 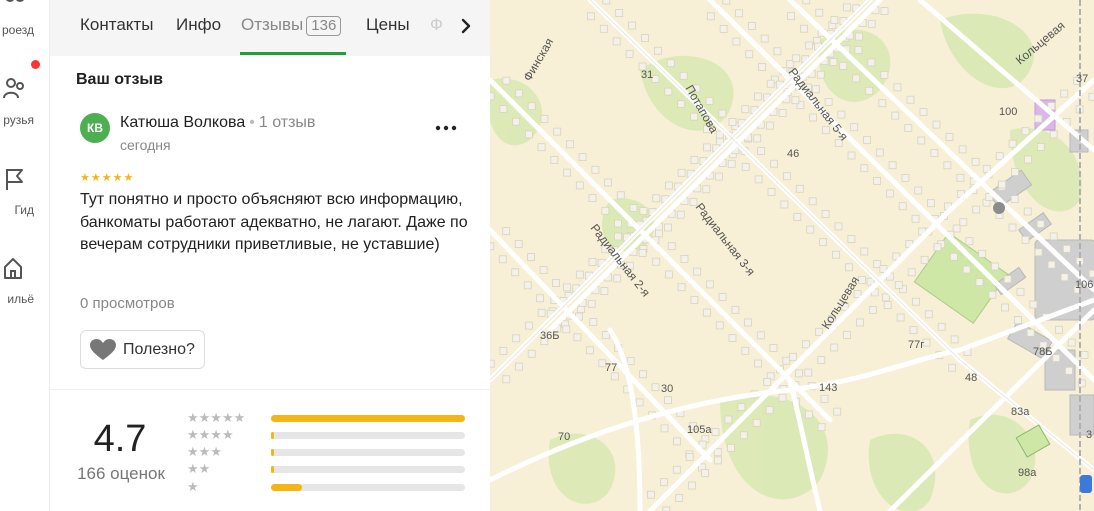 I want to click on author-name: Катюша Волкова, so click(x=182, y=122).